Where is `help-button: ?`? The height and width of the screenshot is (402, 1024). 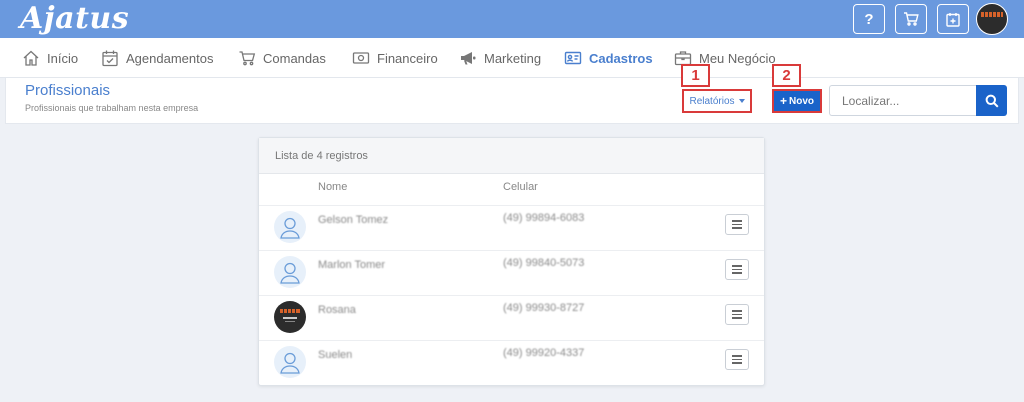 help-button: ? is located at coordinates (869, 19).